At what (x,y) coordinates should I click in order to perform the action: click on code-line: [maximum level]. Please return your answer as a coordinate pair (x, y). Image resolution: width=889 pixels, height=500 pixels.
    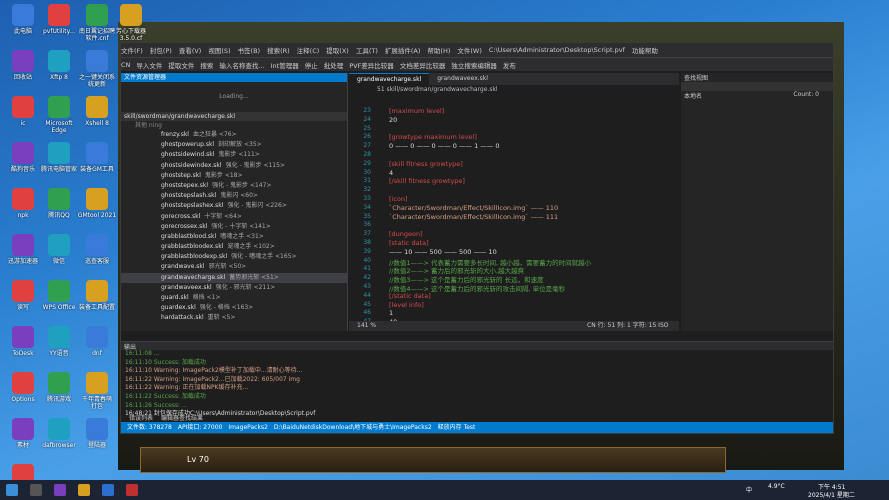
    Looking at the image, I should click on (417, 111).